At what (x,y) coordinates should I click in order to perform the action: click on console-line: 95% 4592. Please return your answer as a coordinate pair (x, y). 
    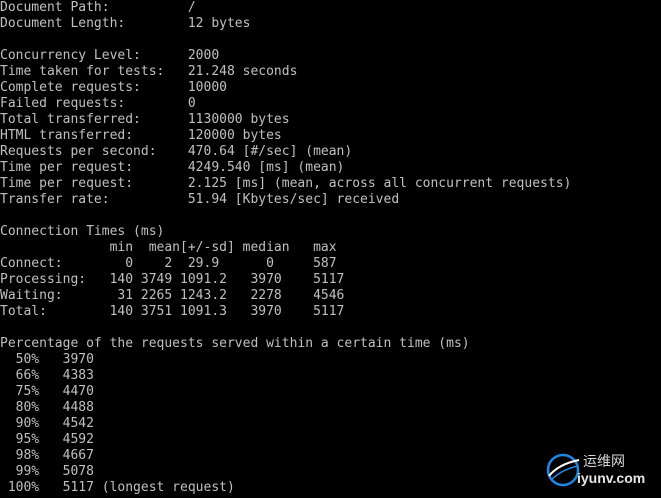
    Looking at the image, I should click on (47, 439).